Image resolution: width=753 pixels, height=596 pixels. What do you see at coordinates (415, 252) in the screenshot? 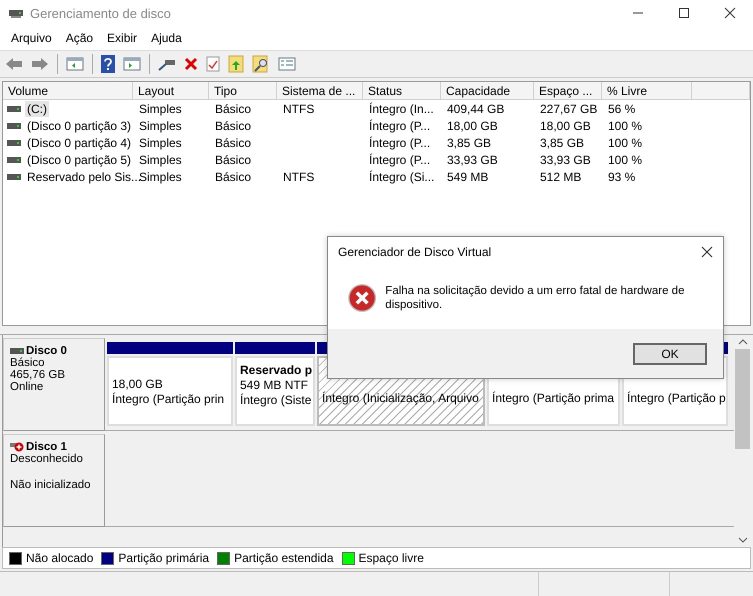
I see `dialog-title: Gerenciador de Disco Virtual` at bounding box center [415, 252].